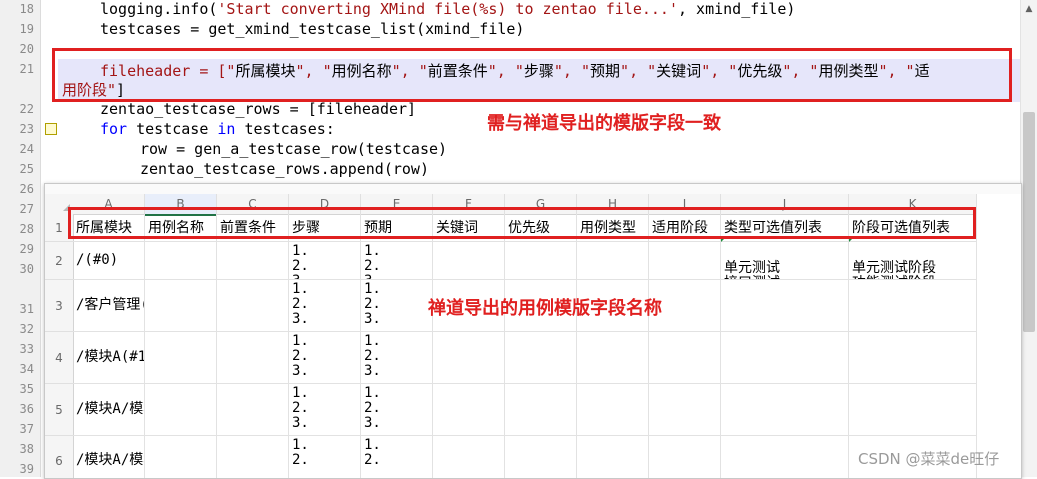  What do you see at coordinates (26, 449) in the screenshot?
I see `line-number: 38` at bounding box center [26, 449].